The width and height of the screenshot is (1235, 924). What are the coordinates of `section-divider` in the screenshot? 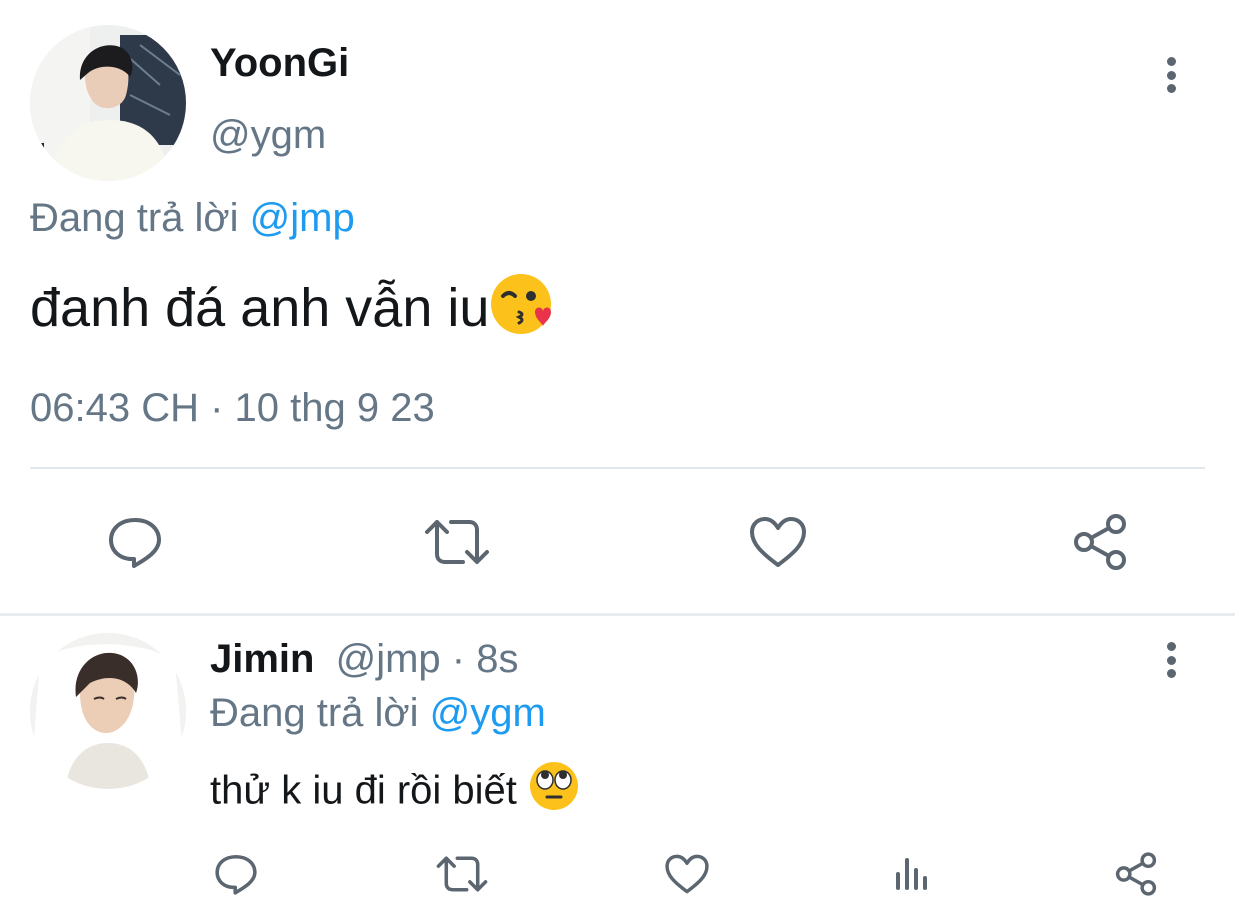 It's located at (617, 614).